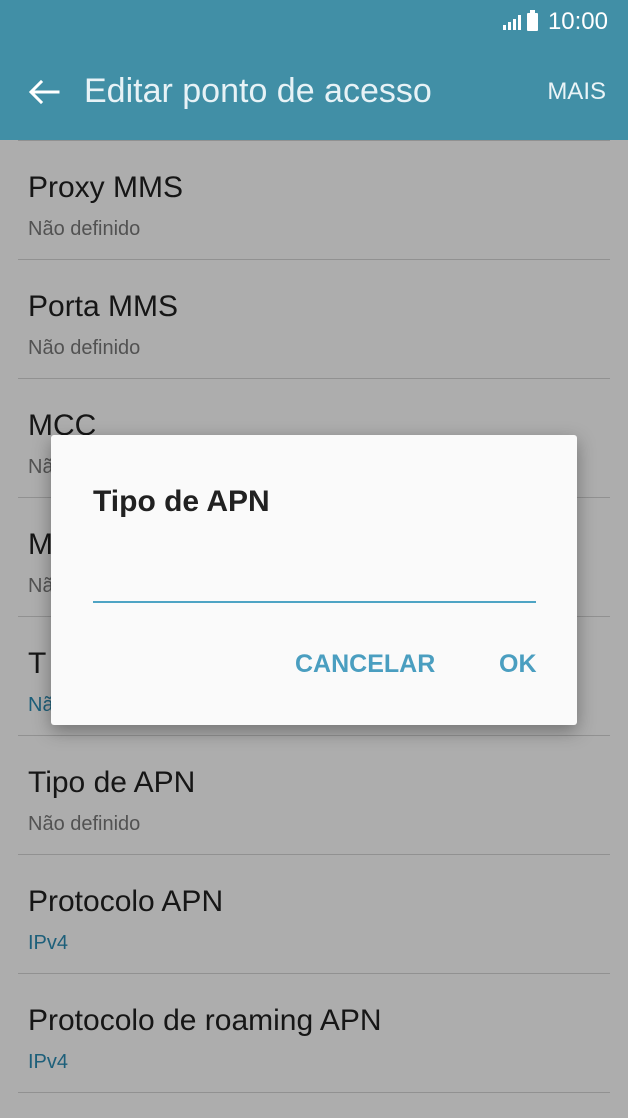 This screenshot has width=628, height=1118. I want to click on back-button, so click(44, 92).